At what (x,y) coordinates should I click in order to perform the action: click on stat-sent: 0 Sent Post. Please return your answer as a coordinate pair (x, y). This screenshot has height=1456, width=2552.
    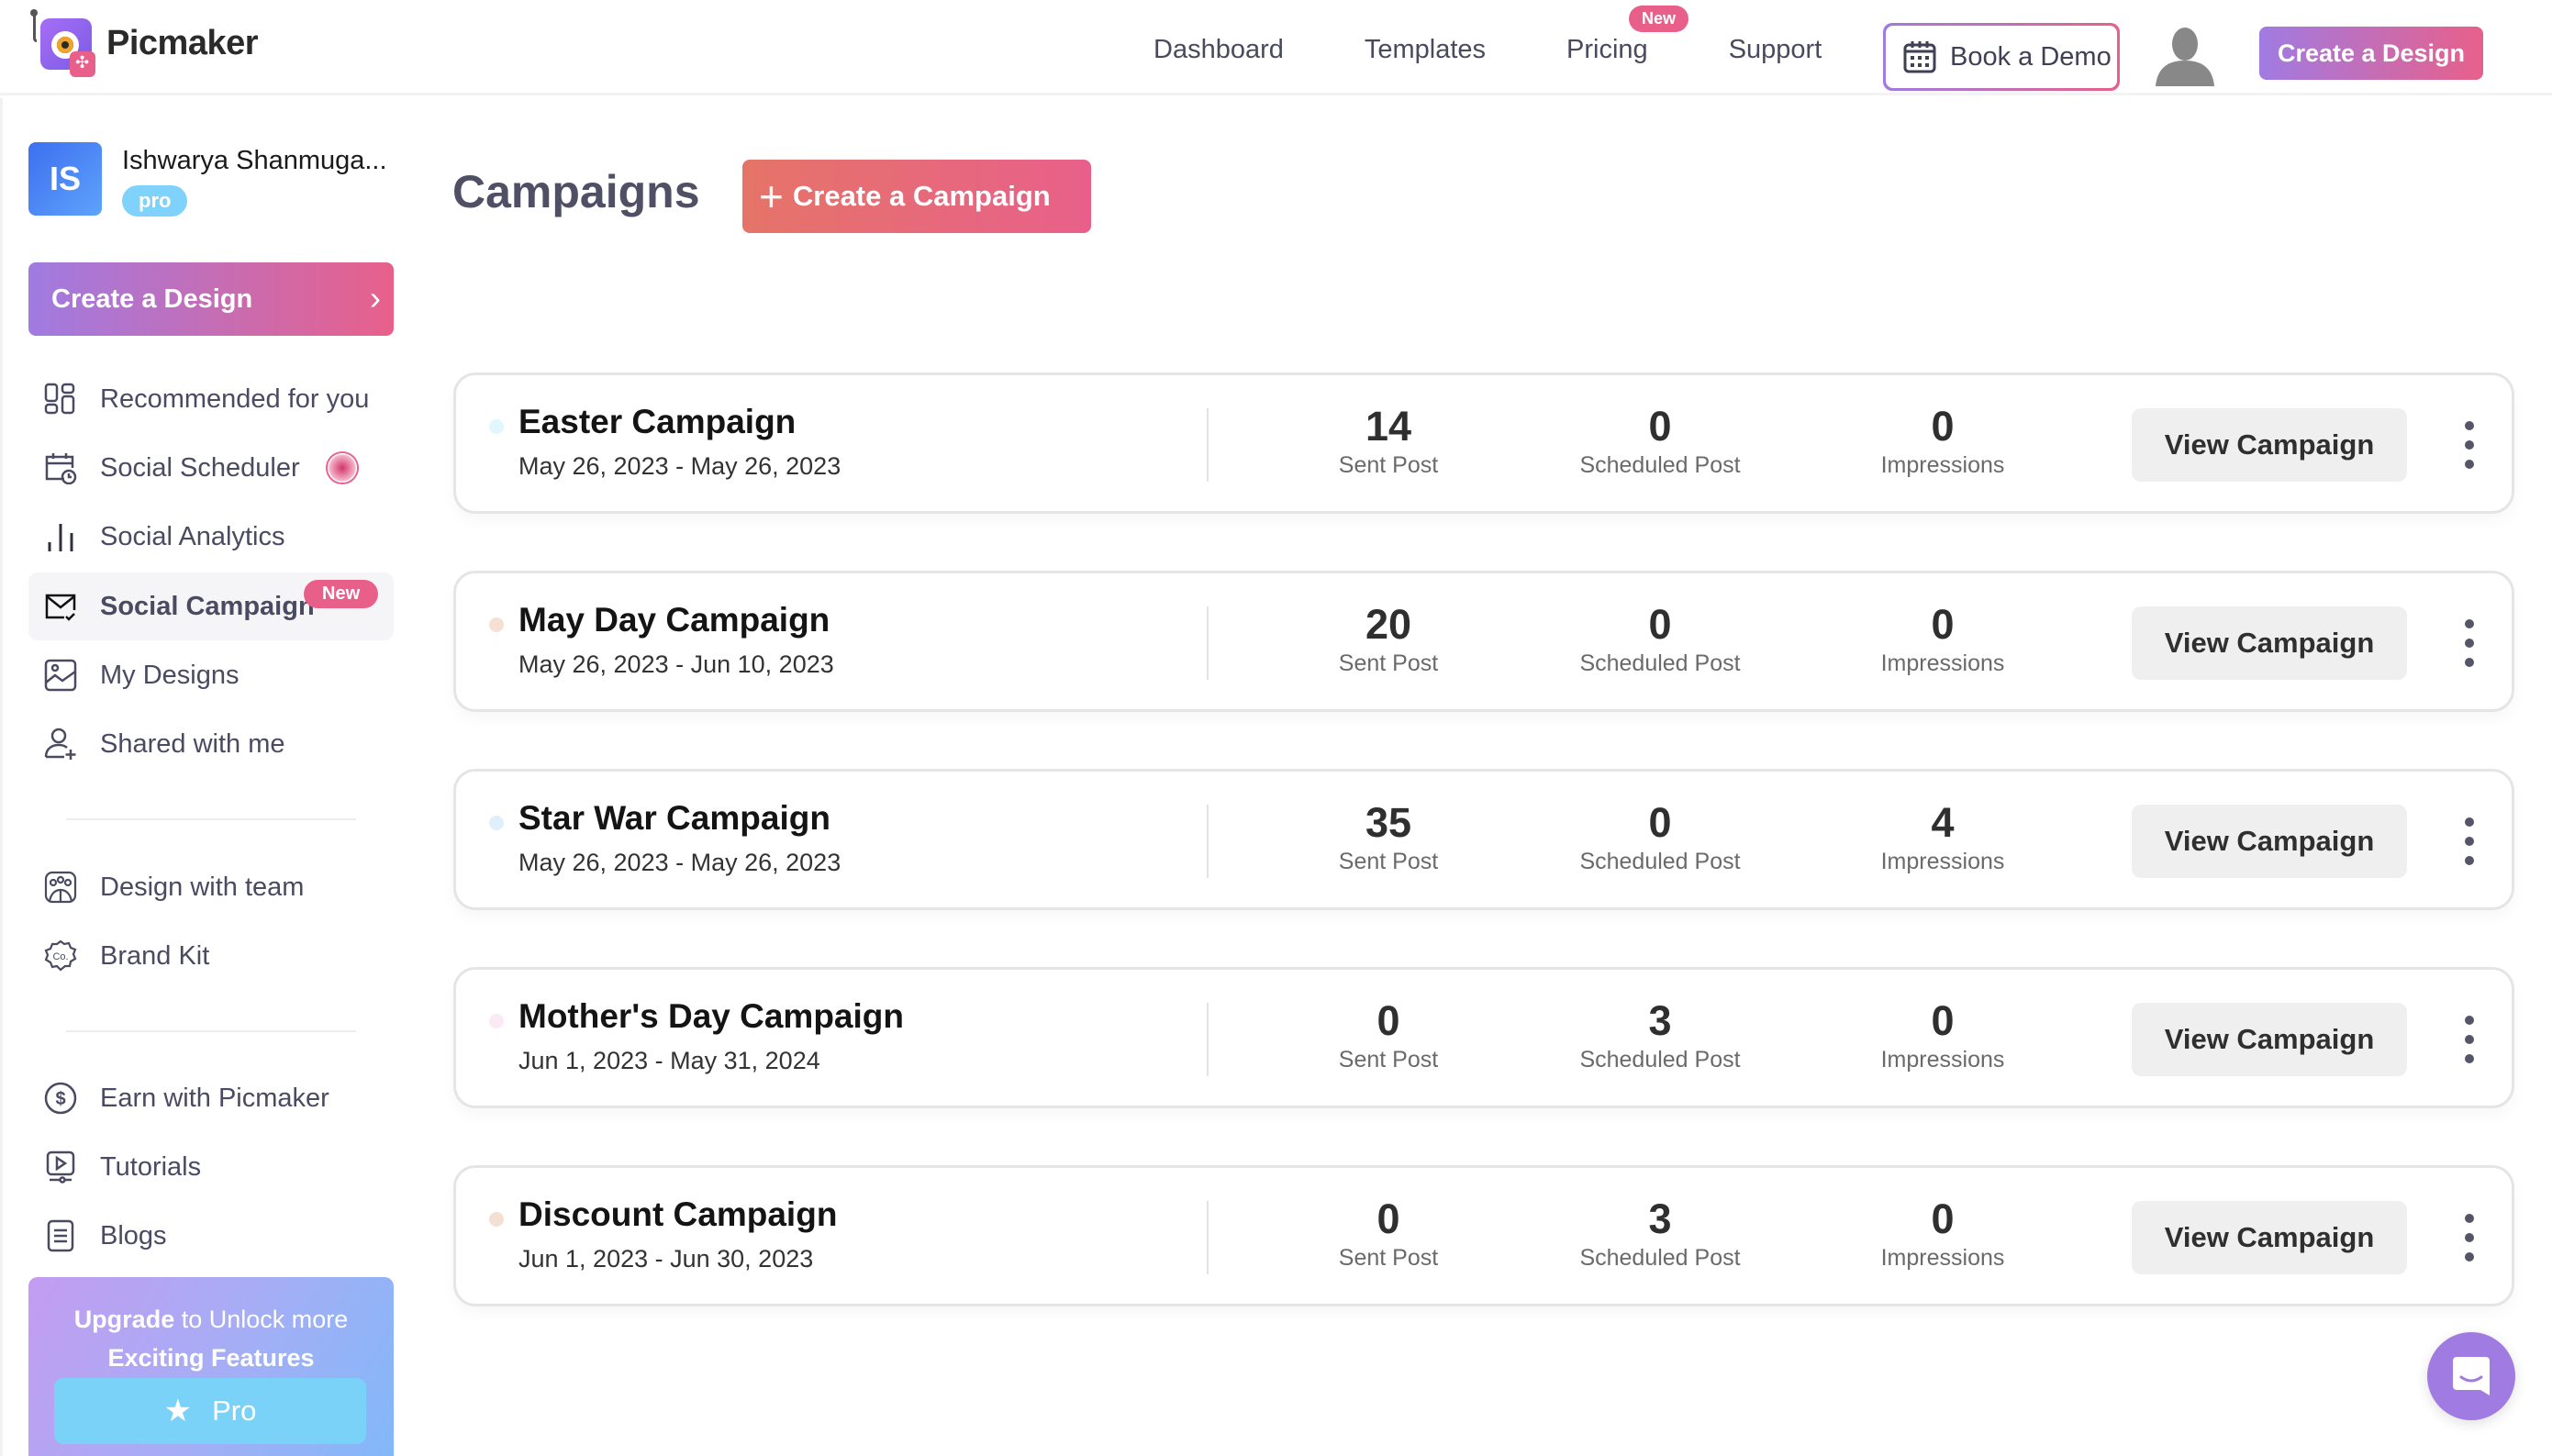
    Looking at the image, I should click on (1388, 1233).